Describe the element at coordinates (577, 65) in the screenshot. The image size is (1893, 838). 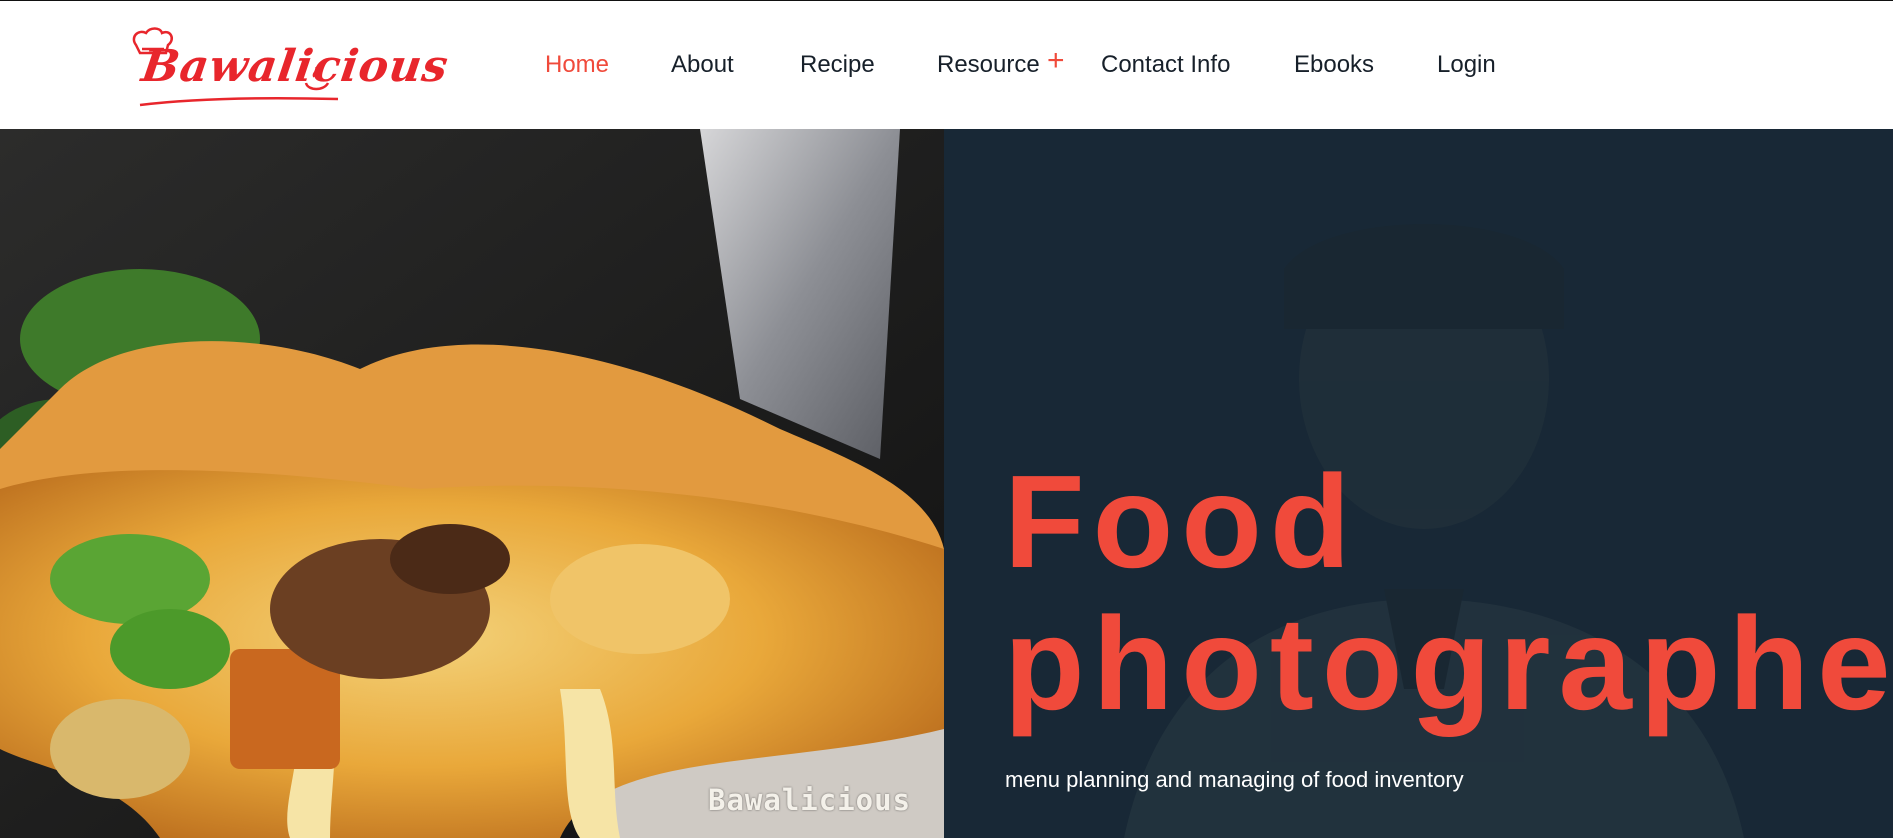
I see `nav-home: Home` at that location.